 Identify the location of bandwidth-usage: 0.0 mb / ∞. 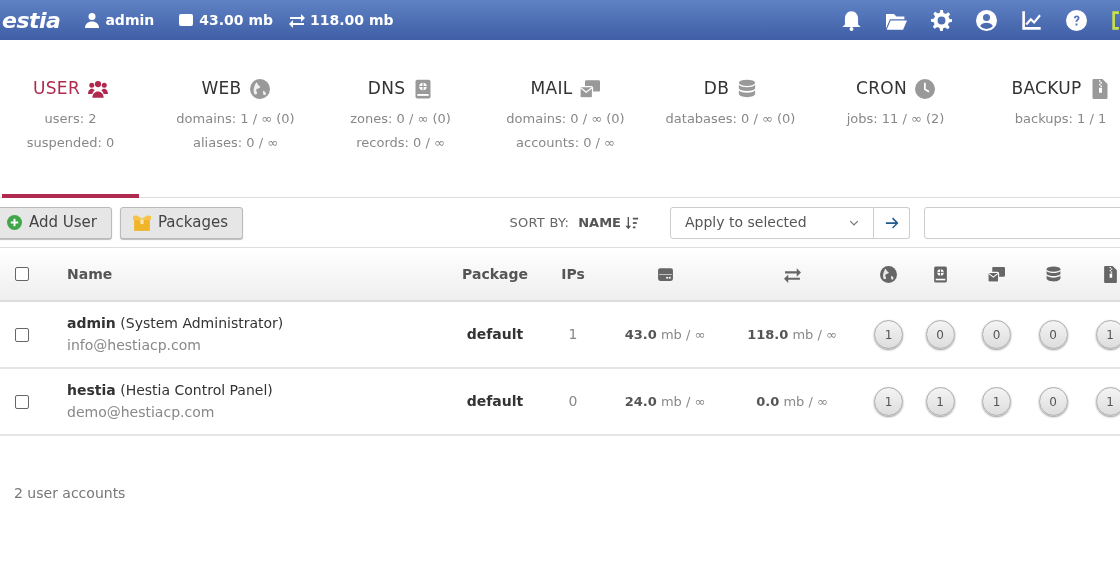
(792, 401).